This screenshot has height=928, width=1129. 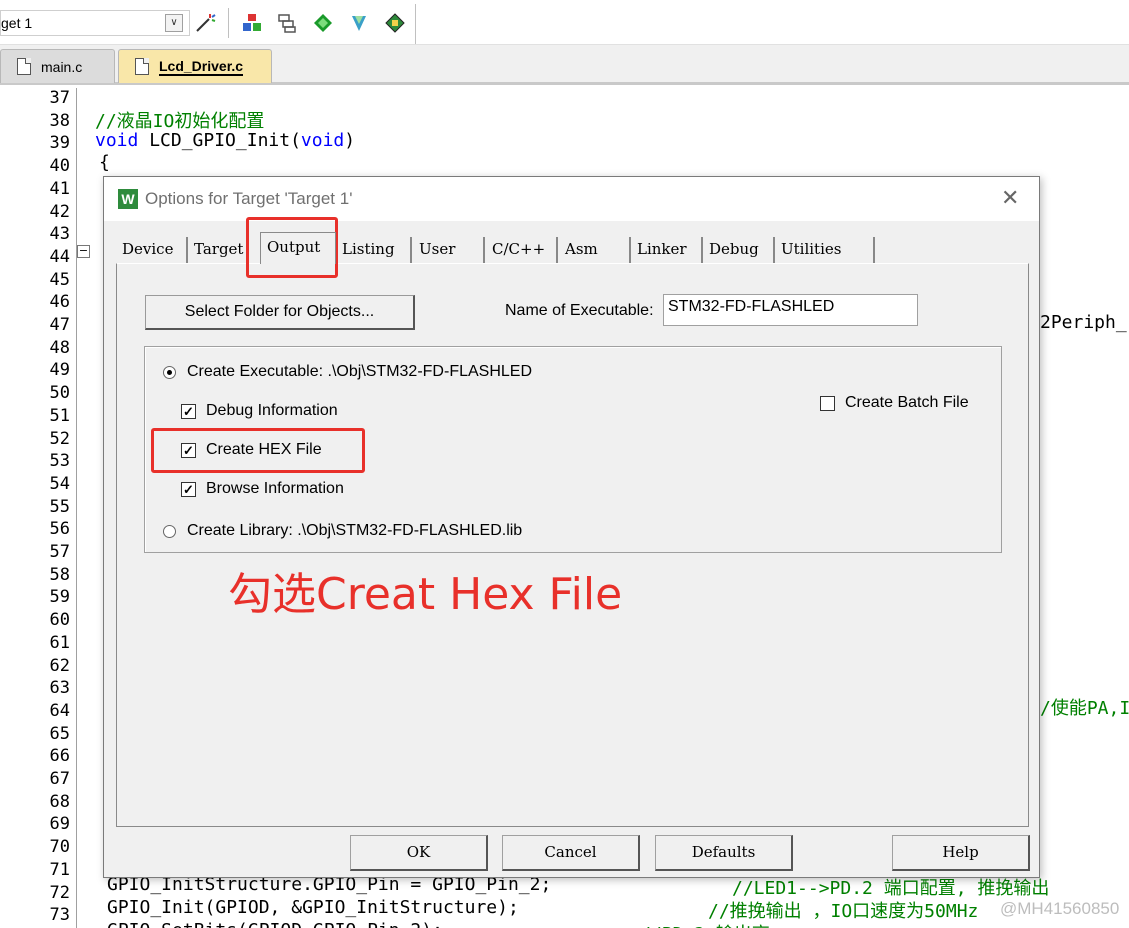 I want to click on toolbar: get 1 ∨, so click(x=564, y=22).